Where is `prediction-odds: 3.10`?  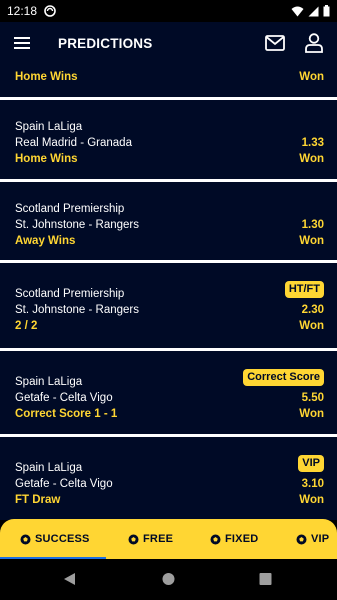 prediction-odds: 3.10 is located at coordinates (312, 484).